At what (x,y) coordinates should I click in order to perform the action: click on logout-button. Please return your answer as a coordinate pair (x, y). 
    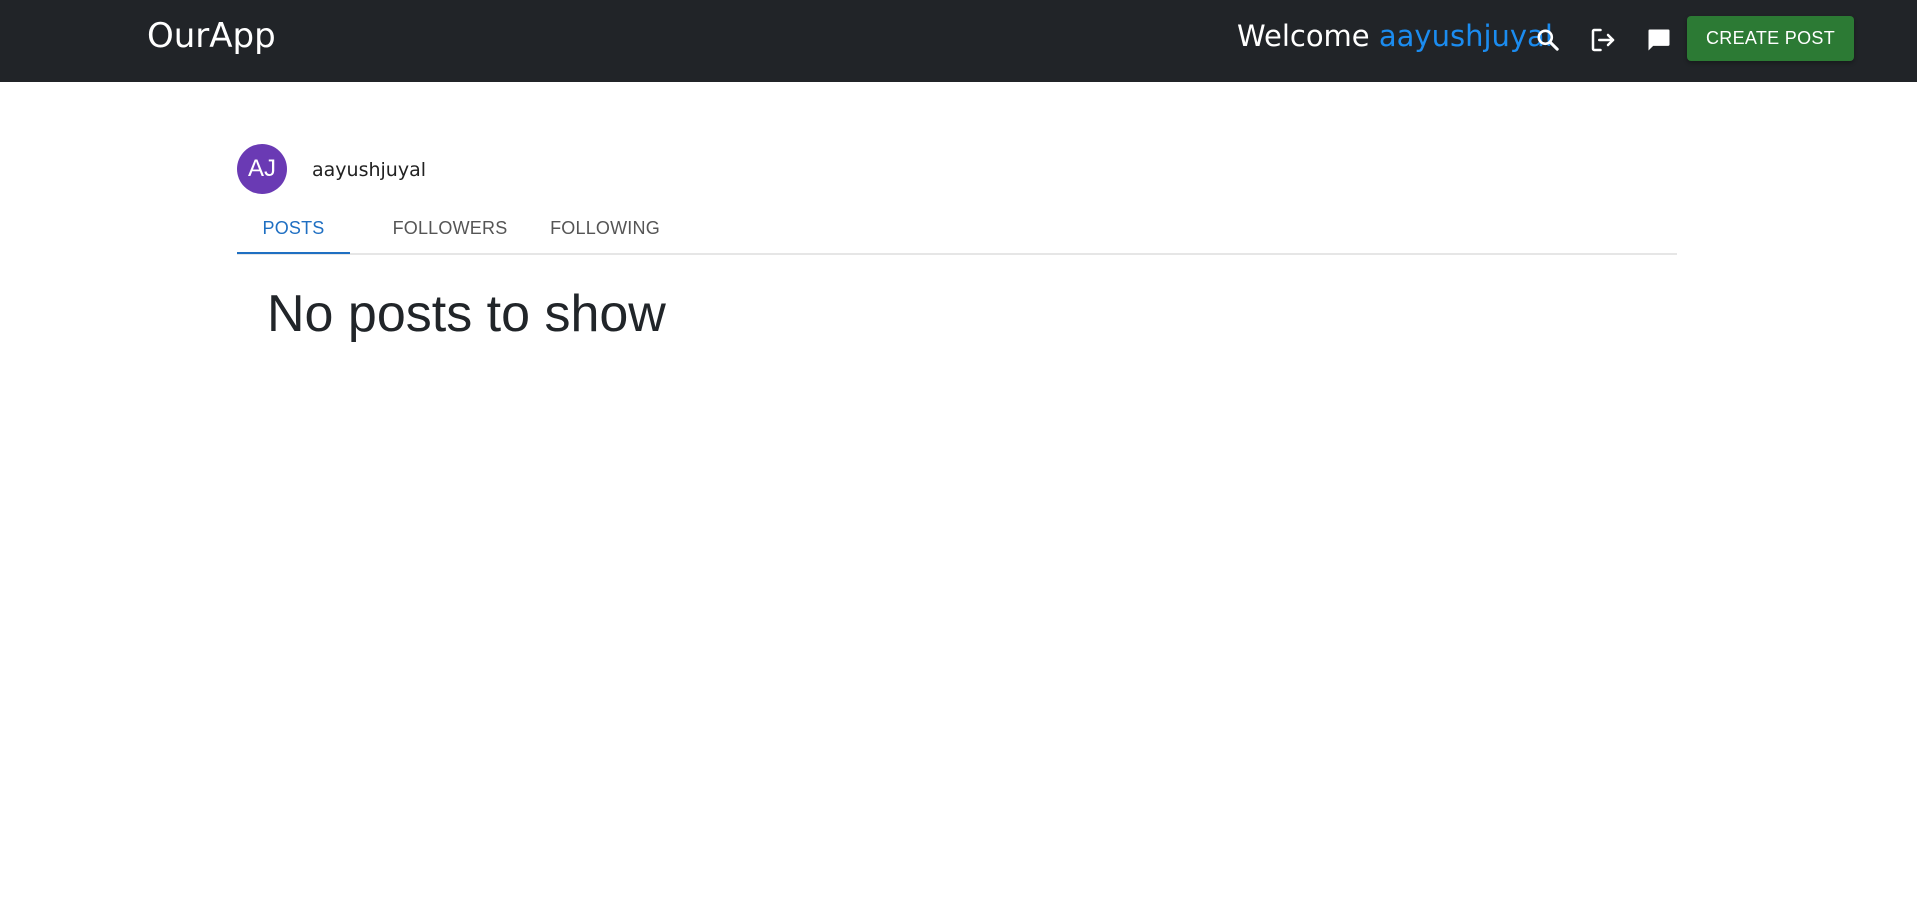
    Looking at the image, I should click on (1603, 40).